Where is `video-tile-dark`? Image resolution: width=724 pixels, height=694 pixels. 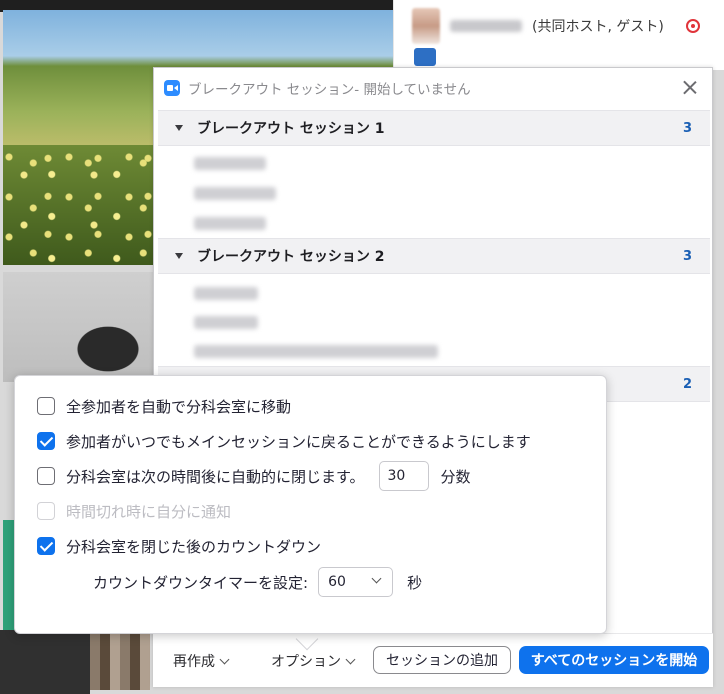 video-tile-dark is located at coordinates (45, 662).